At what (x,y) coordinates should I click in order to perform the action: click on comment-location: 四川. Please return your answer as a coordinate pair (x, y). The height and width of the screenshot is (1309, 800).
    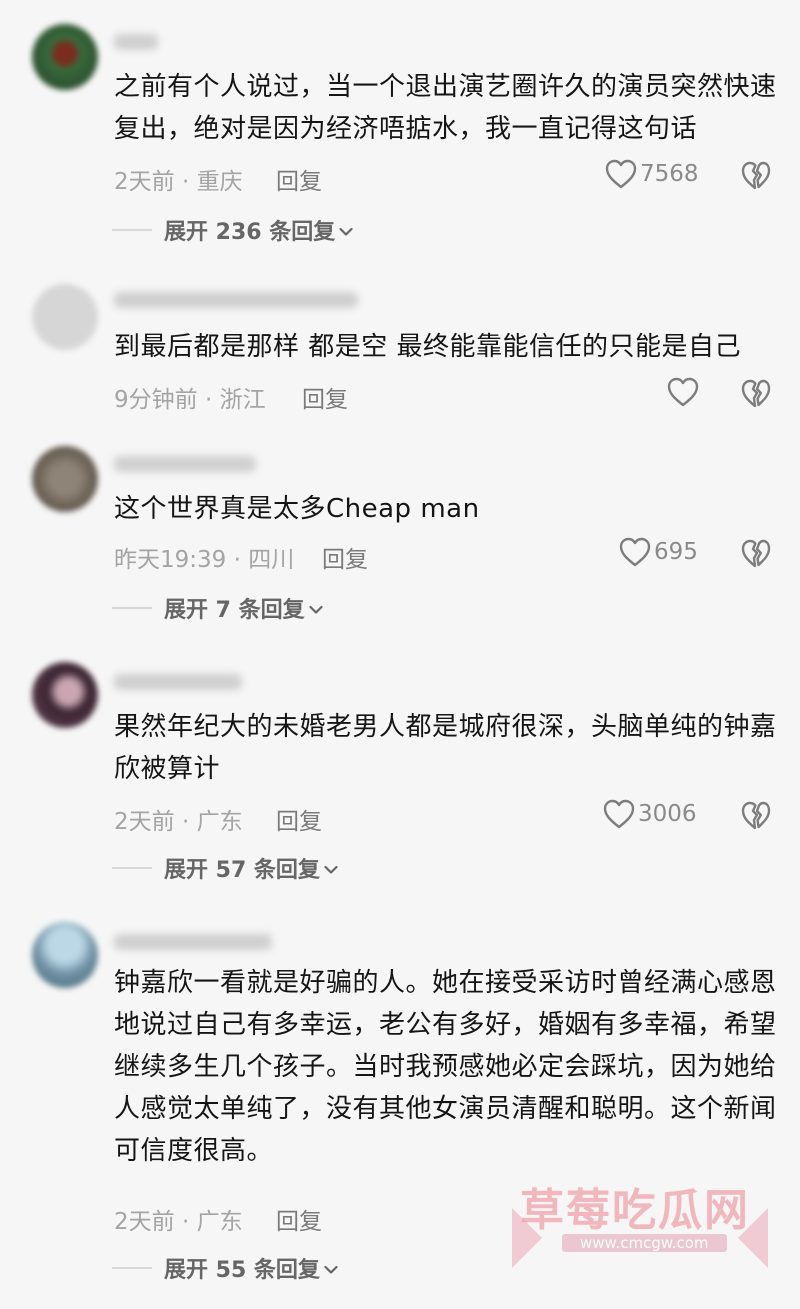
    Looking at the image, I should click on (271, 560).